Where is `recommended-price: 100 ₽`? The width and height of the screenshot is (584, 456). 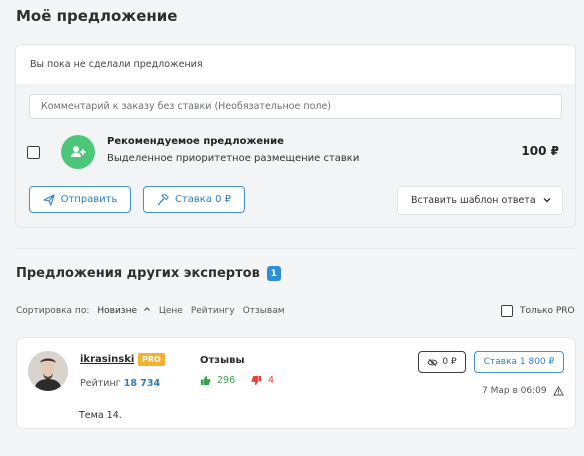
recommended-price: 100 ₽ is located at coordinates (540, 151).